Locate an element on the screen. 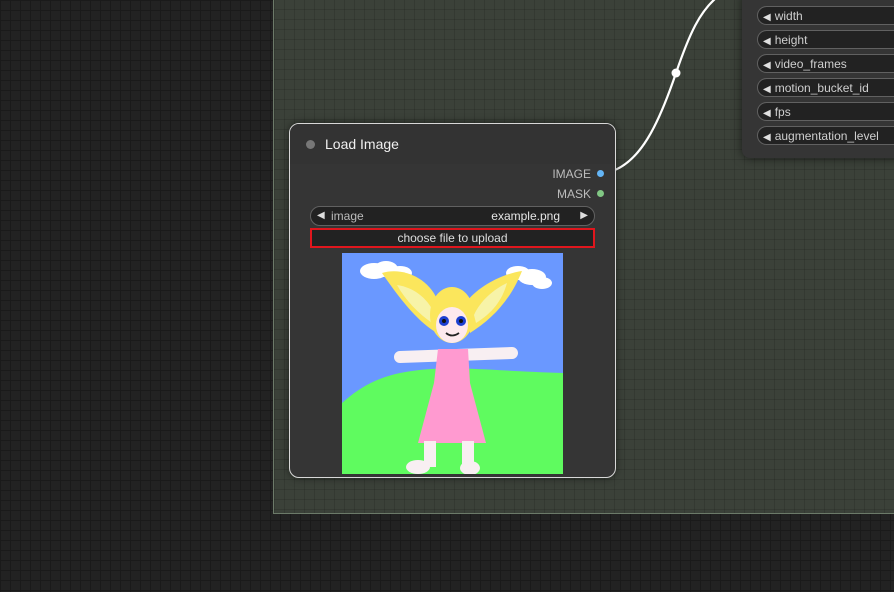 The height and width of the screenshot is (592, 894). widget-label: motion_bucket_id is located at coordinates (821, 88).